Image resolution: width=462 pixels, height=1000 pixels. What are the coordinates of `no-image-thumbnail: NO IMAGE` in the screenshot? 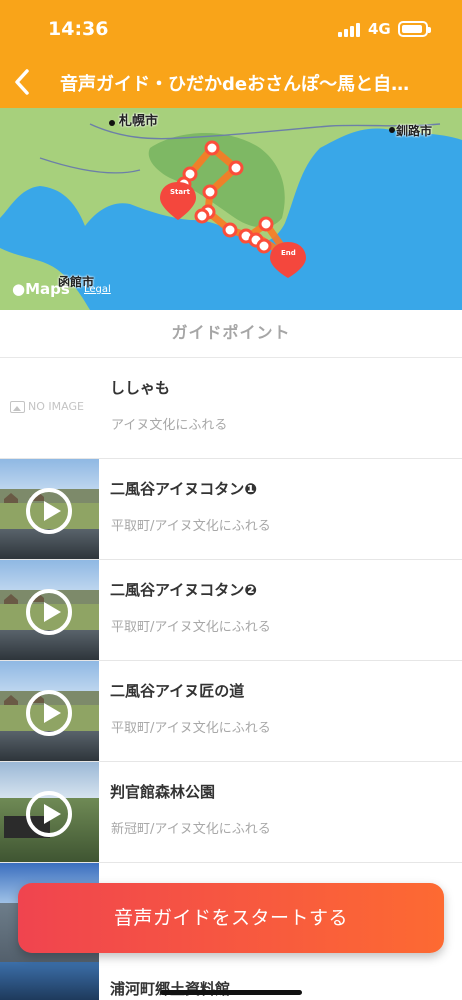 It's located at (49, 408).